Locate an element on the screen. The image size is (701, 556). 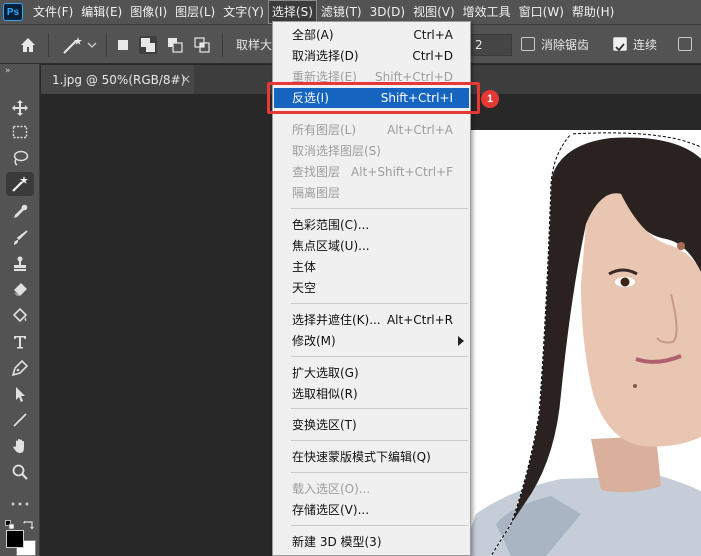
intersect-selection-icon is located at coordinates (202, 45).